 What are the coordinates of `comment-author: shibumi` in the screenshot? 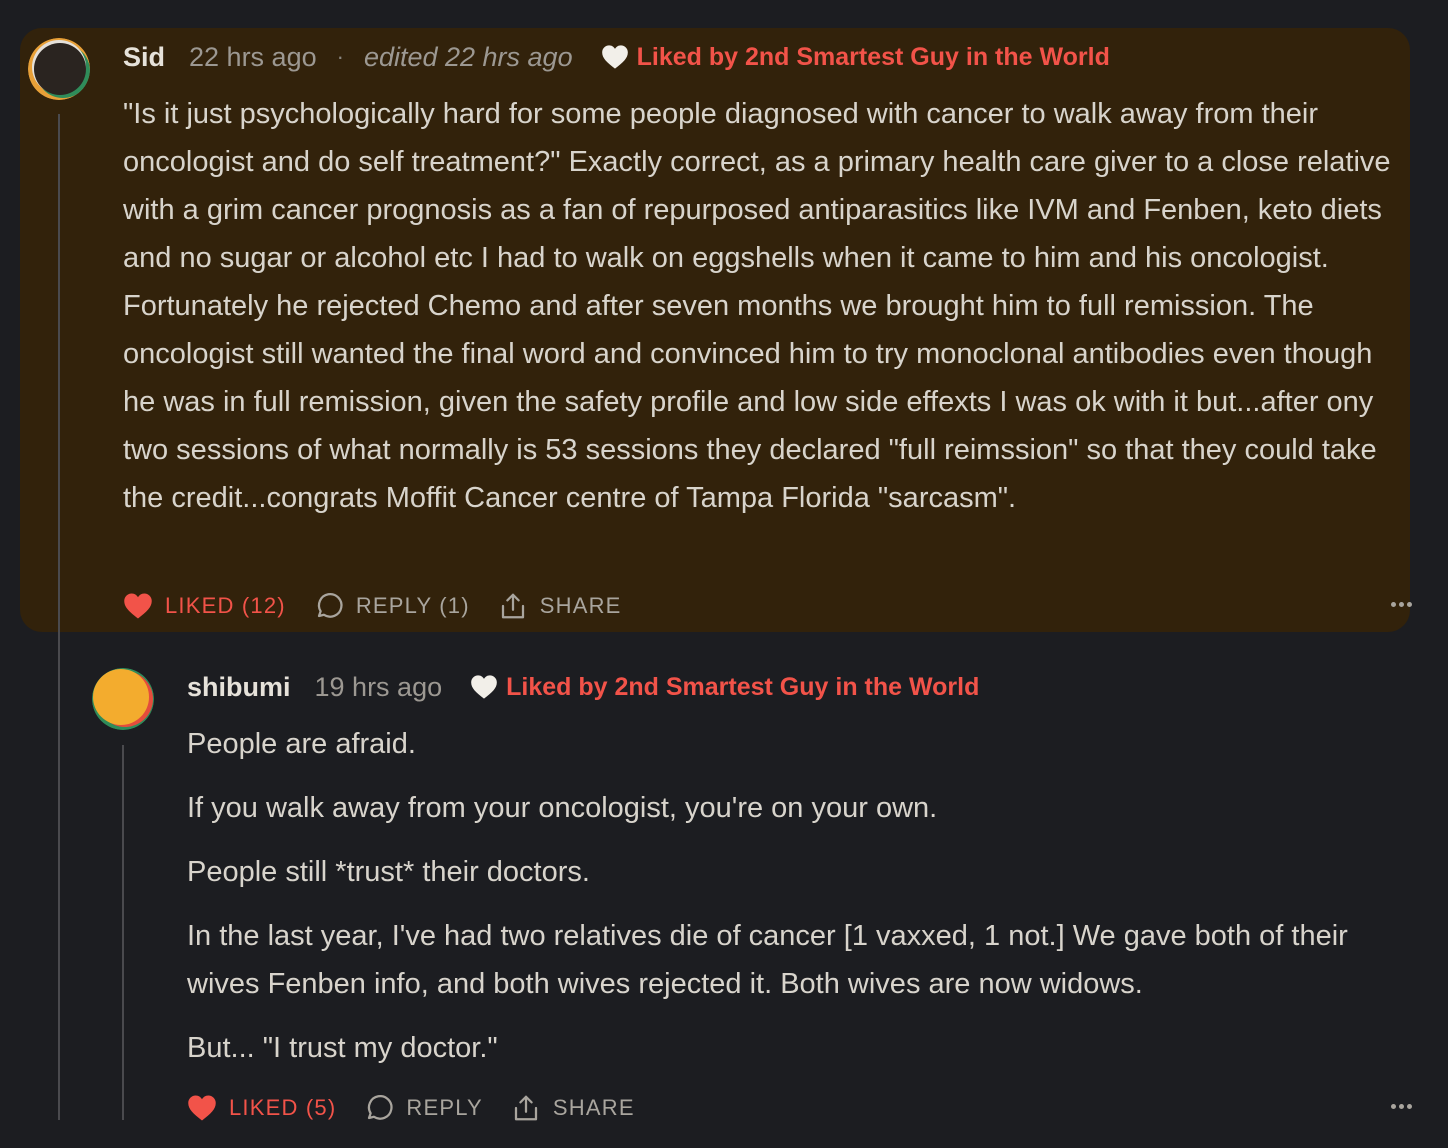 It's located at (239, 687).